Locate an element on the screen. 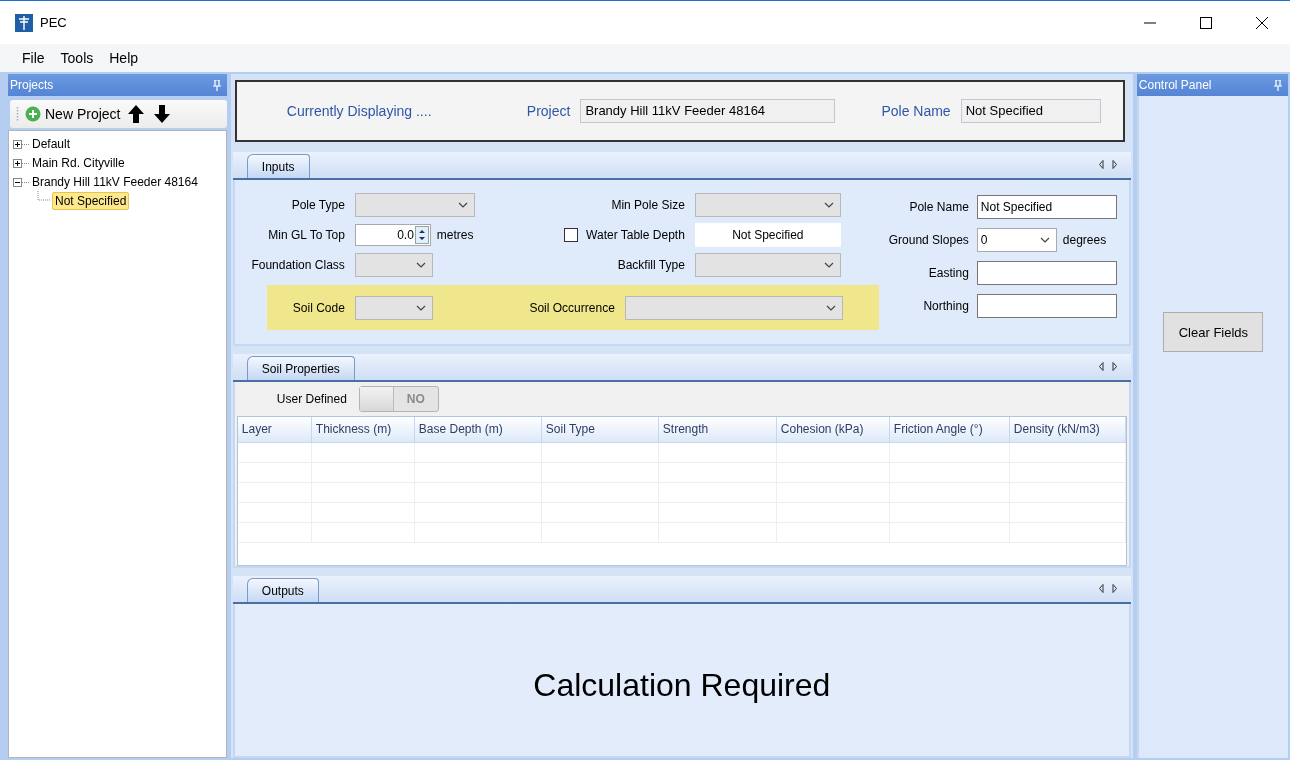 The image size is (1290, 760). field-label: Foundation Class is located at coordinates (298, 265).